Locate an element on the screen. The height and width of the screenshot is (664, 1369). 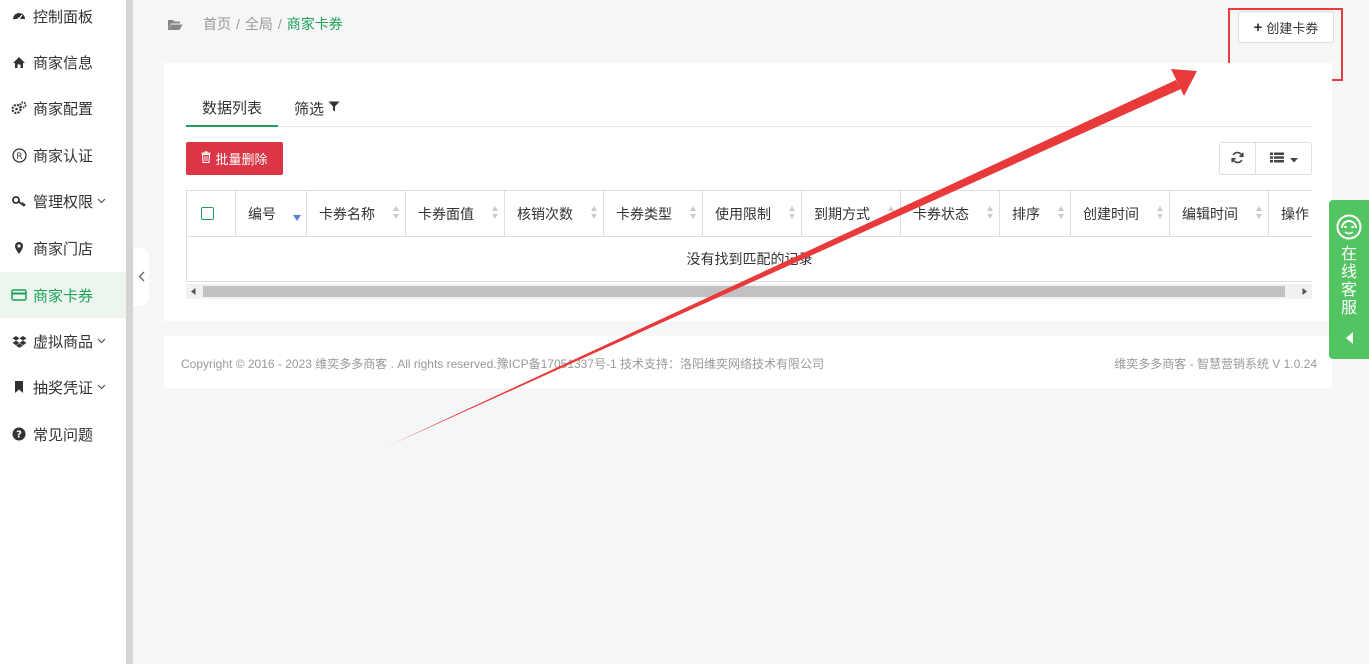
column-label: 到期方式 is located at coordinates (842, 213).